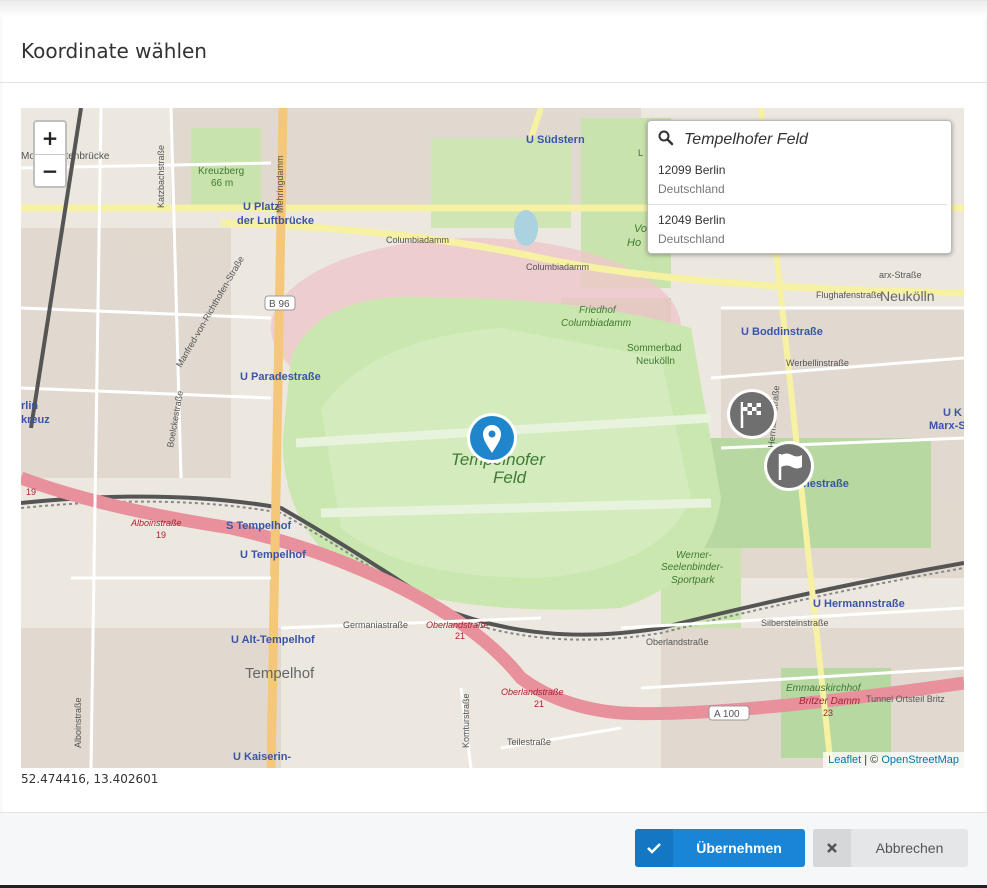 This screenshot has width=987, height=888. What do you see at coordinates (29, 406) in the screenshot?
I see `label-rlin: rlin` at bounding box center [29, 406].